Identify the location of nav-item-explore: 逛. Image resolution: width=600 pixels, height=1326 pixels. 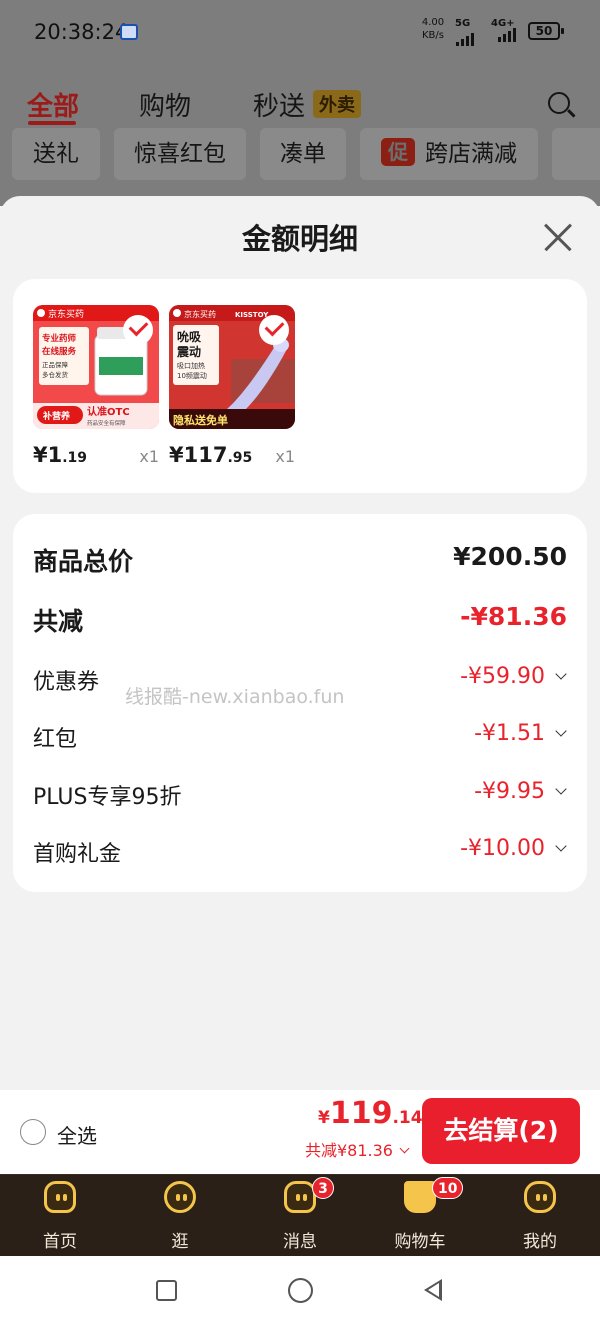
(180, 1216).